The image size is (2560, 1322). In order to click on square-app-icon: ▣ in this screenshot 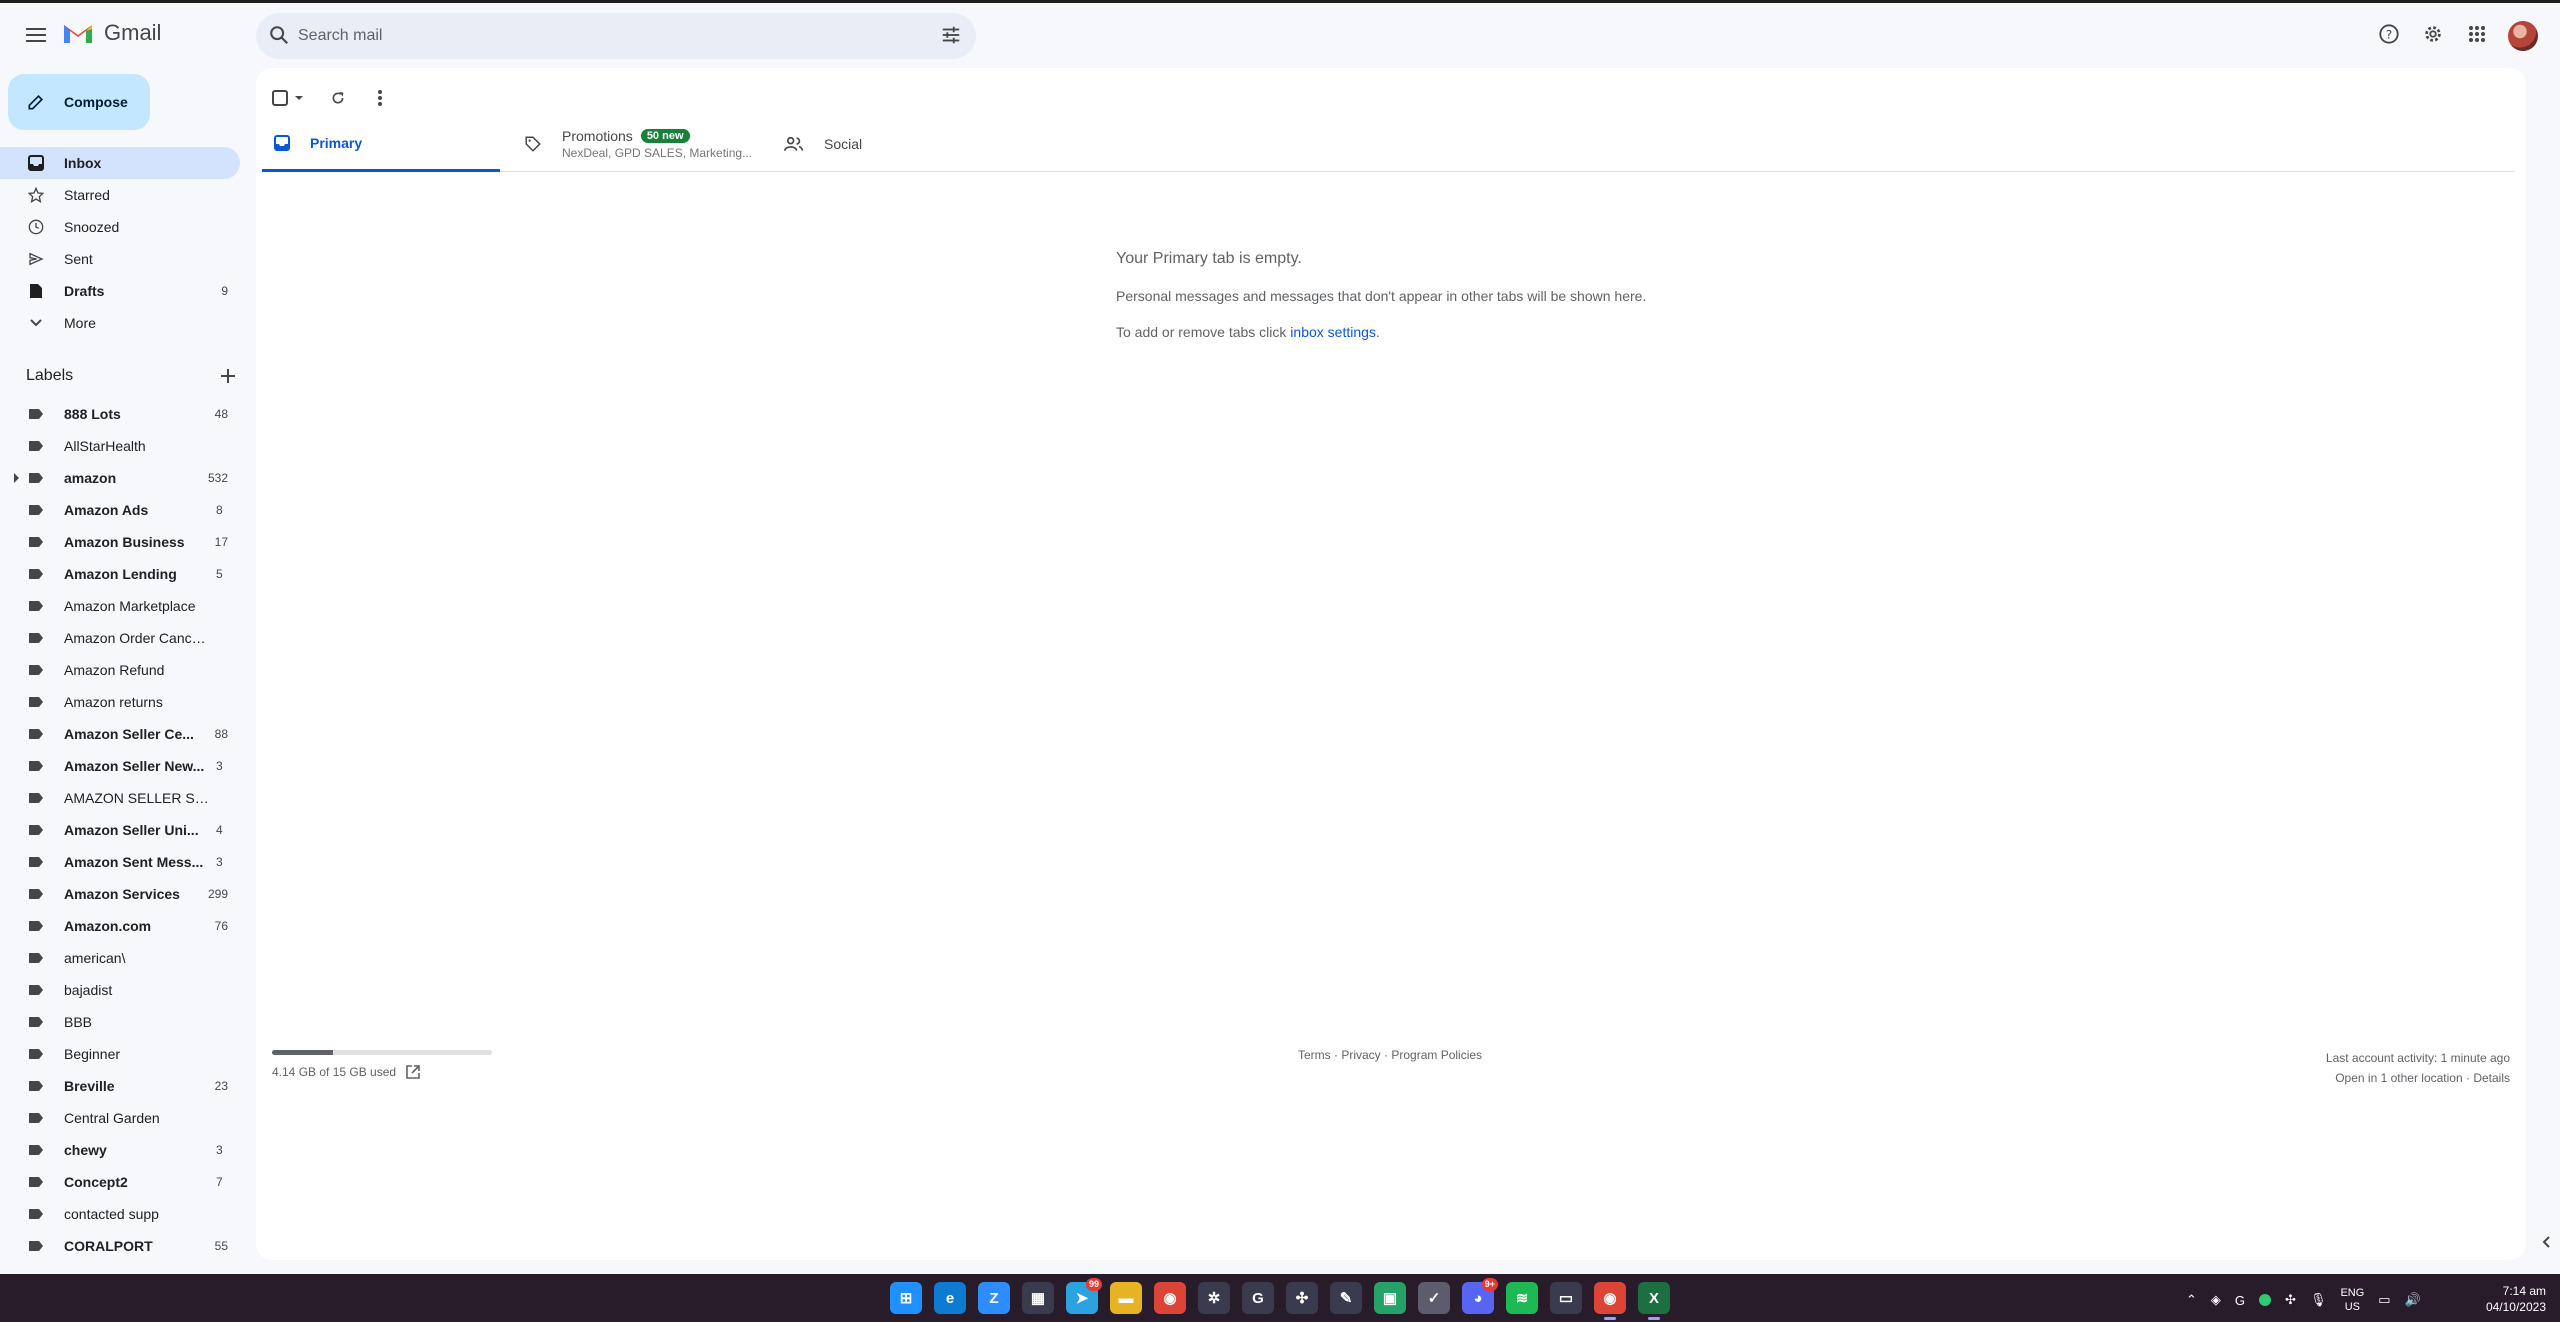, I will do `click(1390, 1298)`.